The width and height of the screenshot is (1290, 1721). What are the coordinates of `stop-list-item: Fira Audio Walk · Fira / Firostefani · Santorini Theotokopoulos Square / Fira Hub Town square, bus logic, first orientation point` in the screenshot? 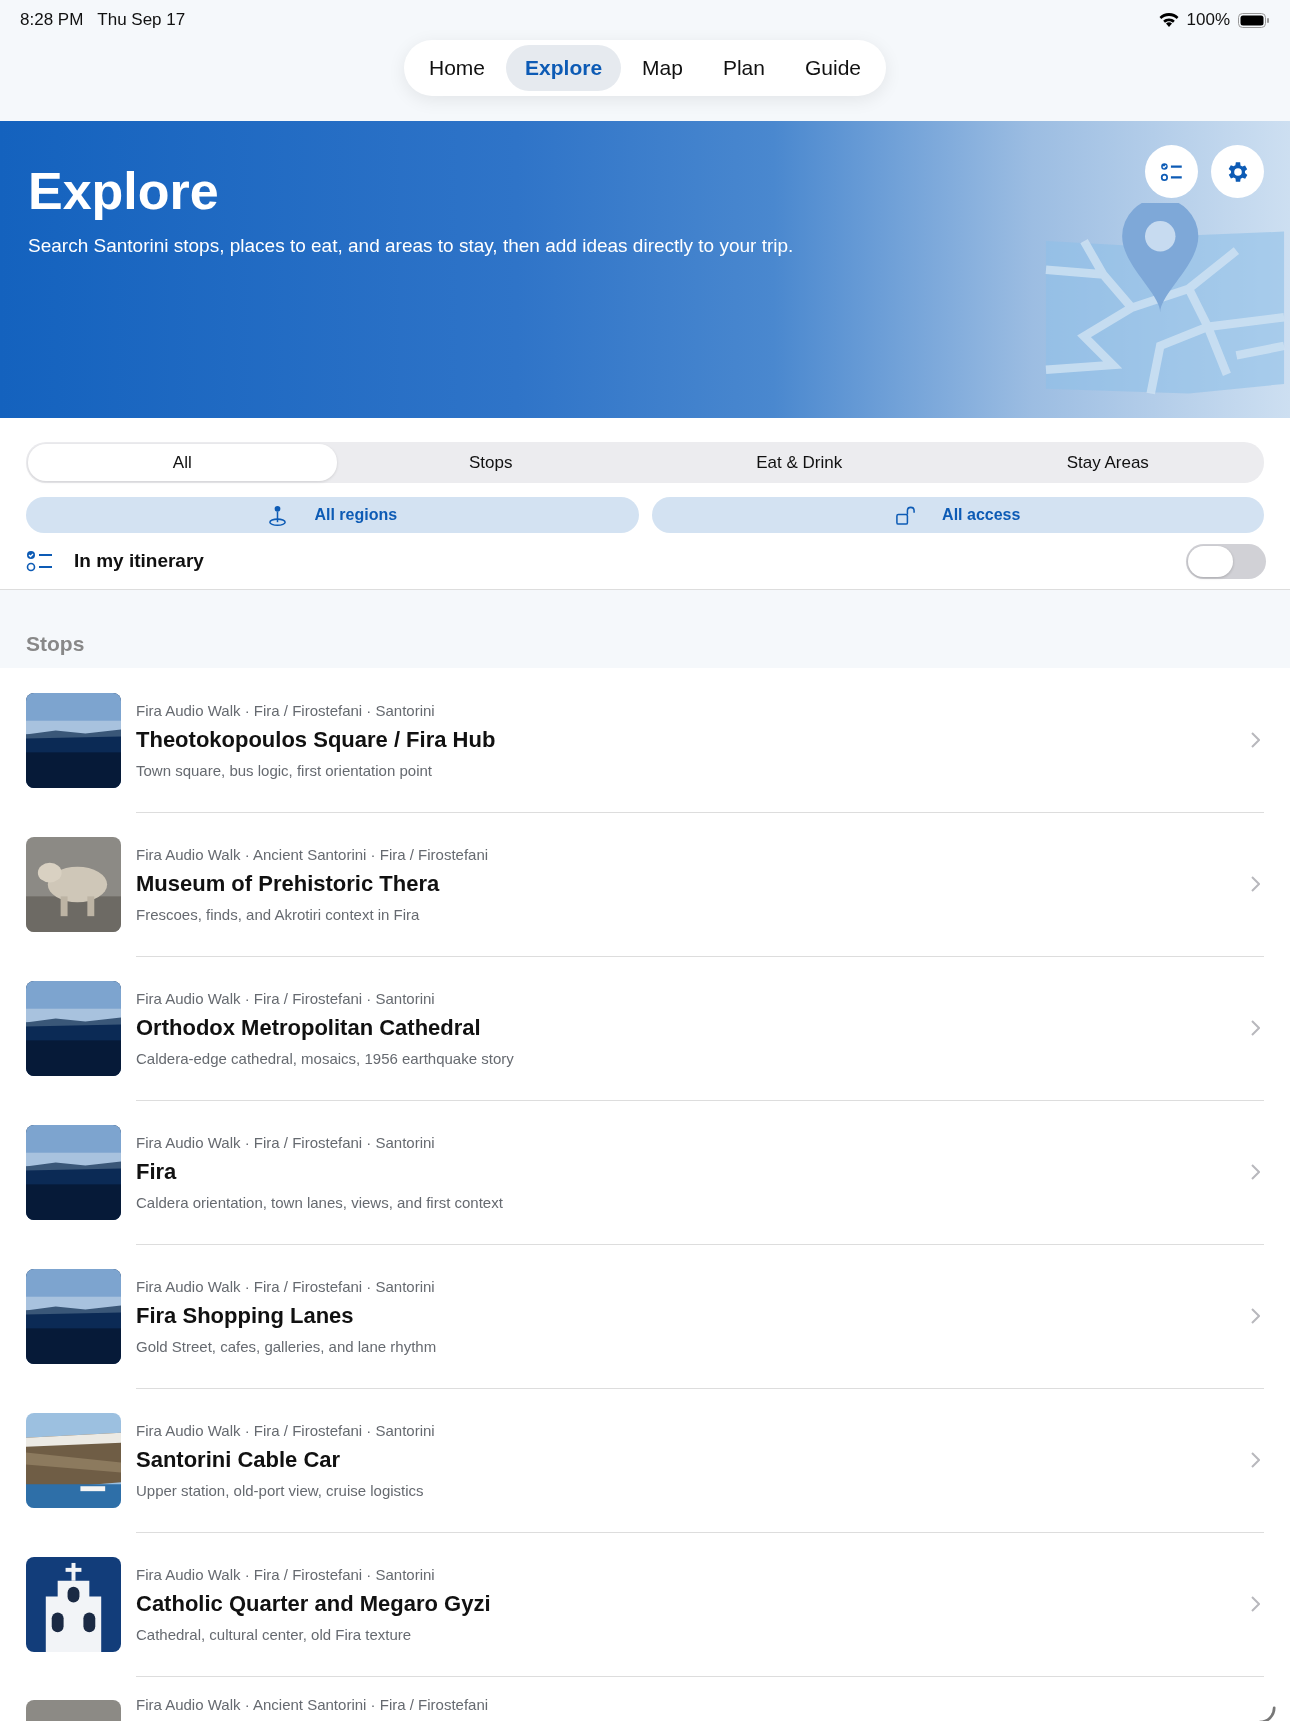 It's located at (658, 740).